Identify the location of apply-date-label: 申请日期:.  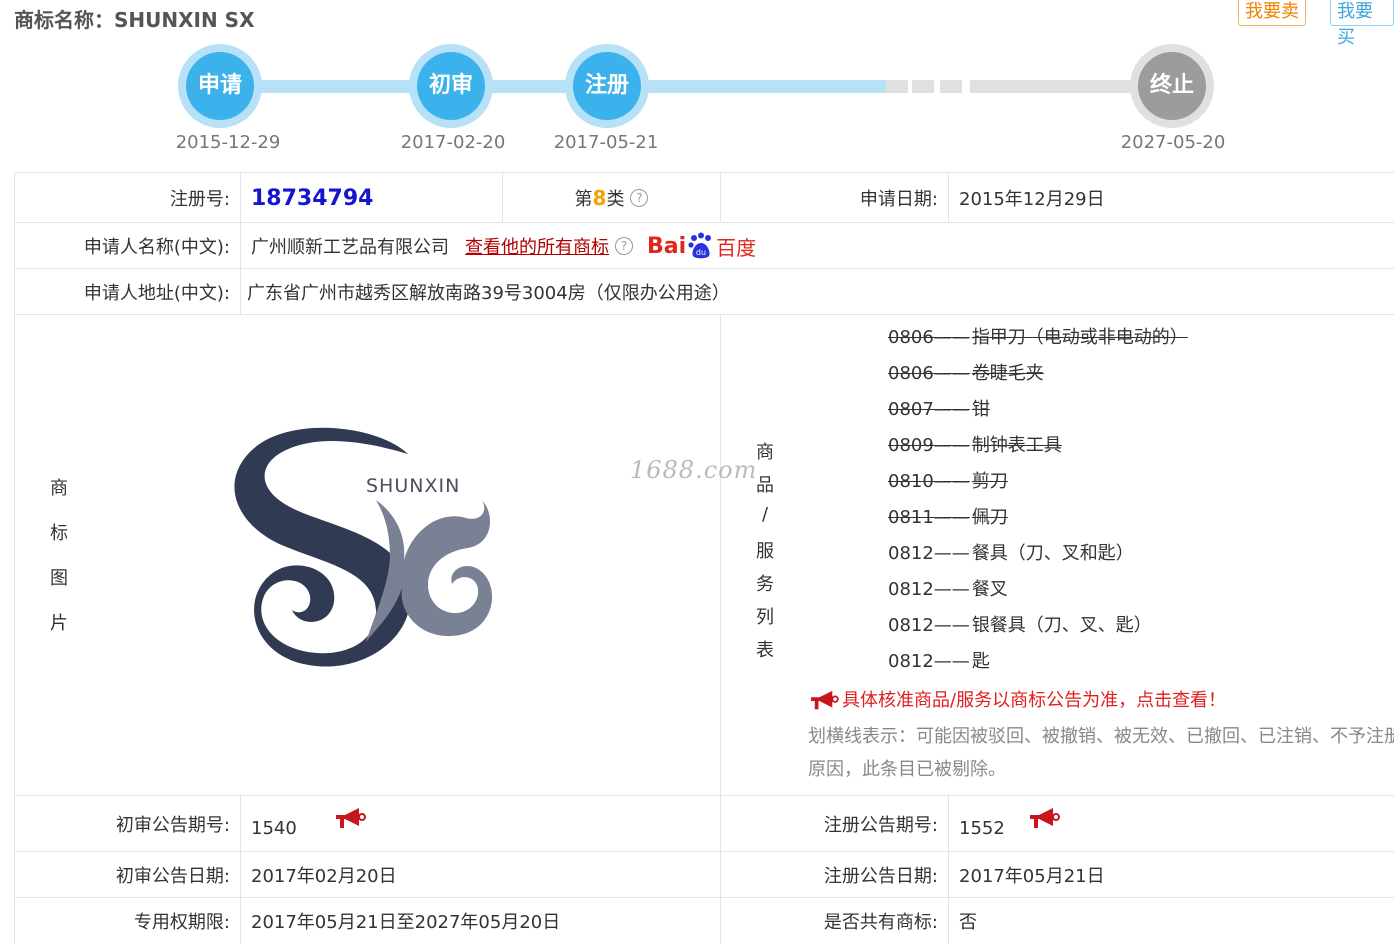
(834, 198).